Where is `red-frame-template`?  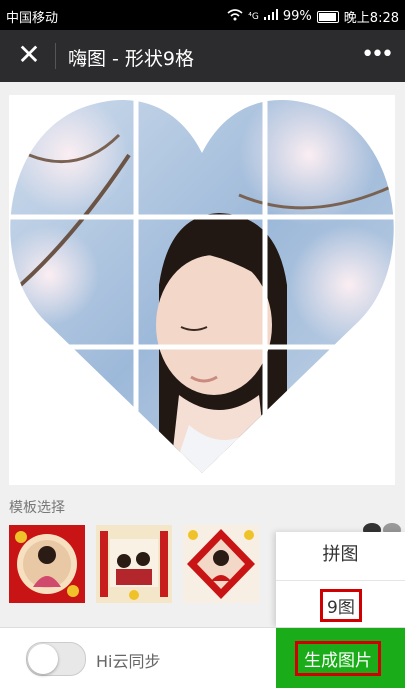
red-frame-template is located at coordinates (47, 564).